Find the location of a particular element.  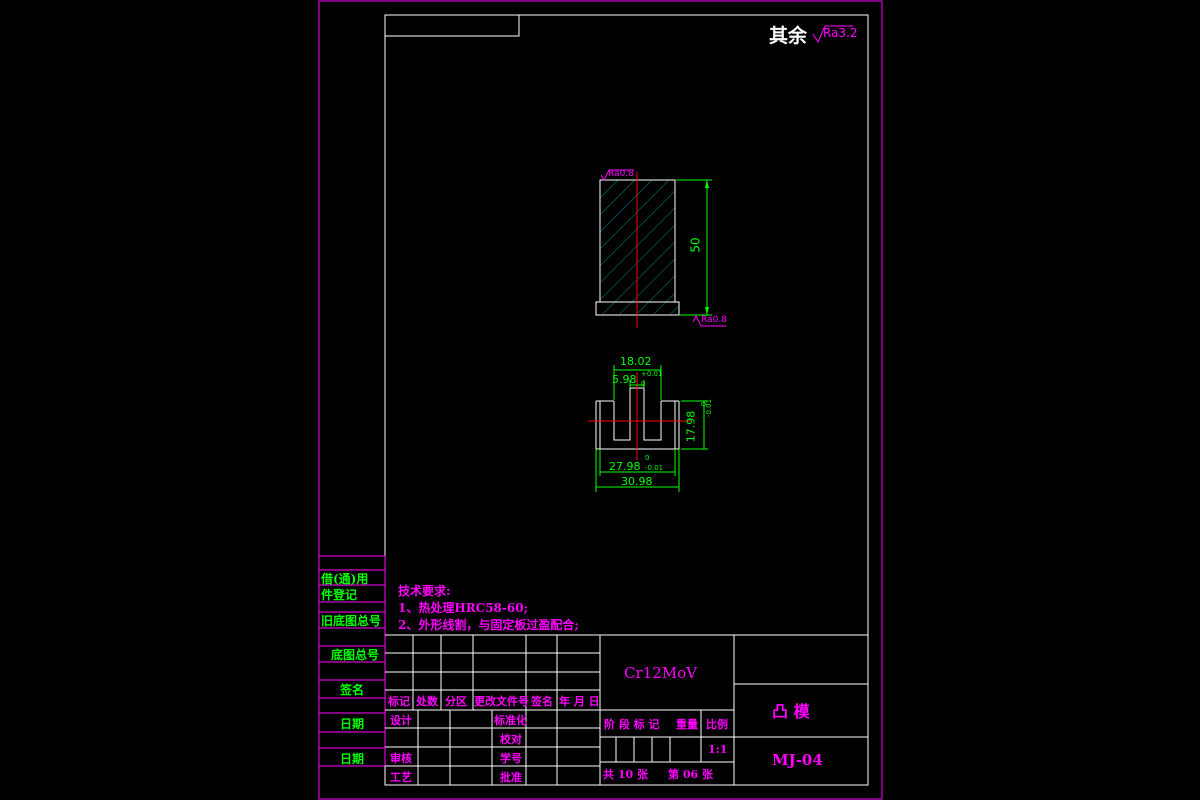

dim-height-tolerance-low: -0.01 is located at coordinates (709, 408).